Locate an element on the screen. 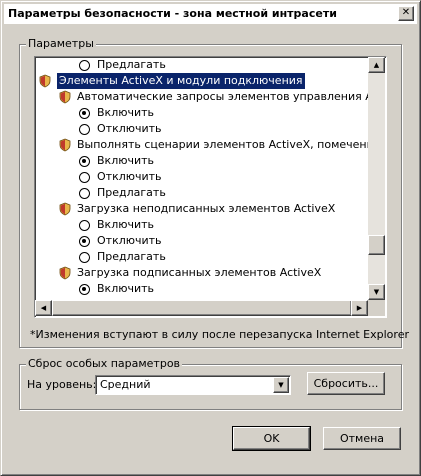 This screenshot has height=476, width=421. close-button: ✕ is located at coordinates (406, 13).